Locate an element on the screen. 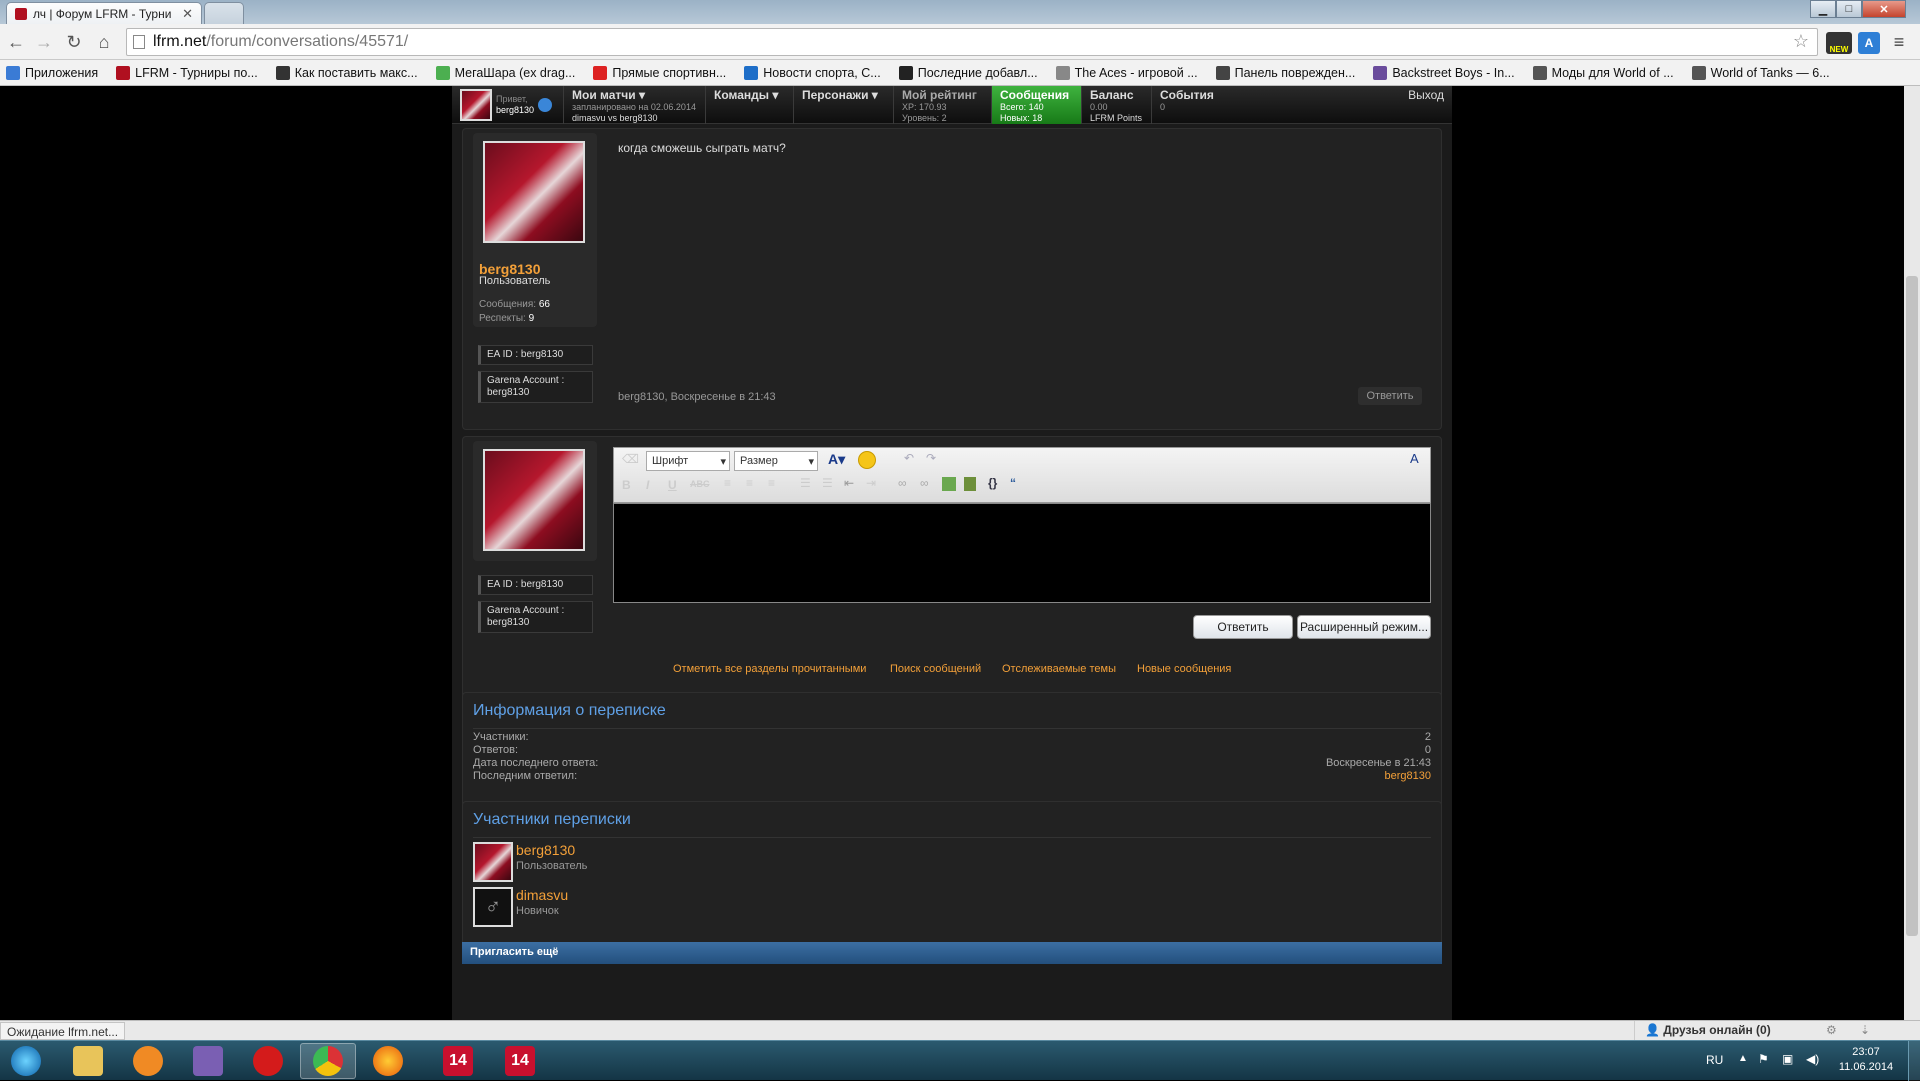 The height and width of the screenshot is (1081, 1920). participant-avatar is located at coordinates (493, 862).